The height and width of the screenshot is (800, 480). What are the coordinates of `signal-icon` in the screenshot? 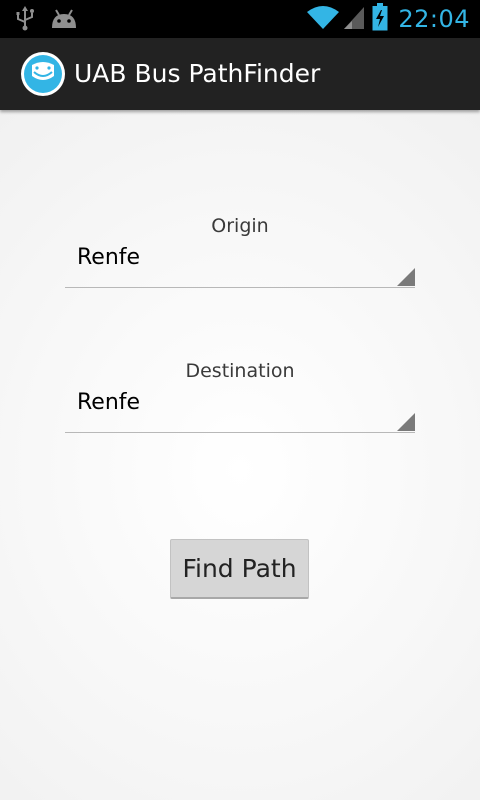 It's located at (354, 19).